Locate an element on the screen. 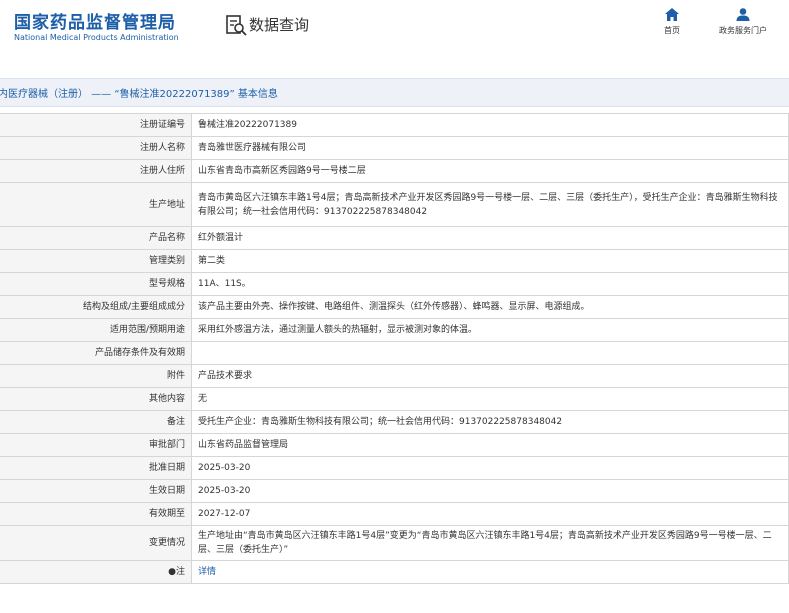  nav-service-portal: 政务服务门户 is located at coordinates (743, 22).